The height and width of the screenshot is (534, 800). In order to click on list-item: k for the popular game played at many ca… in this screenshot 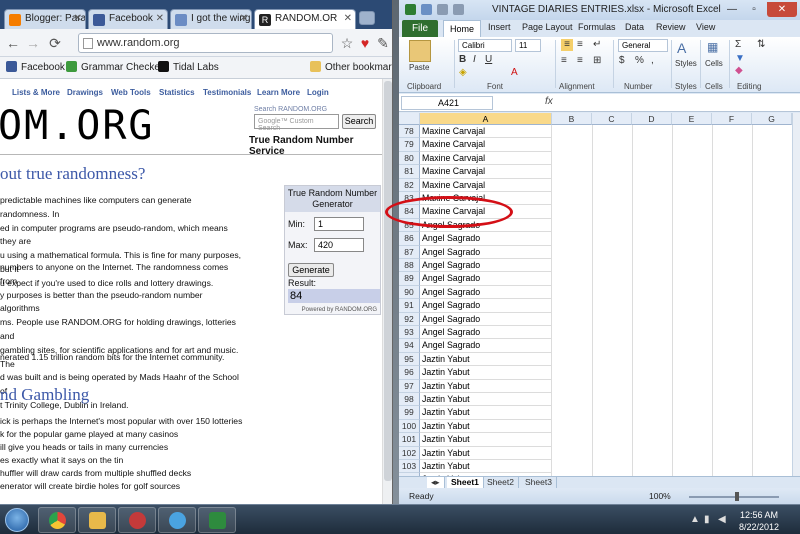, I will do `click(130, 434)`.